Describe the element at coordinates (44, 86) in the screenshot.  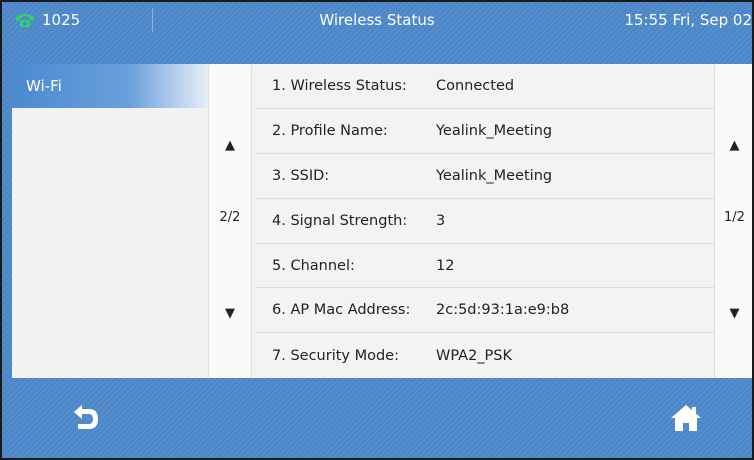
I see `sidebar-item-label: Wi-Fi` at that location.